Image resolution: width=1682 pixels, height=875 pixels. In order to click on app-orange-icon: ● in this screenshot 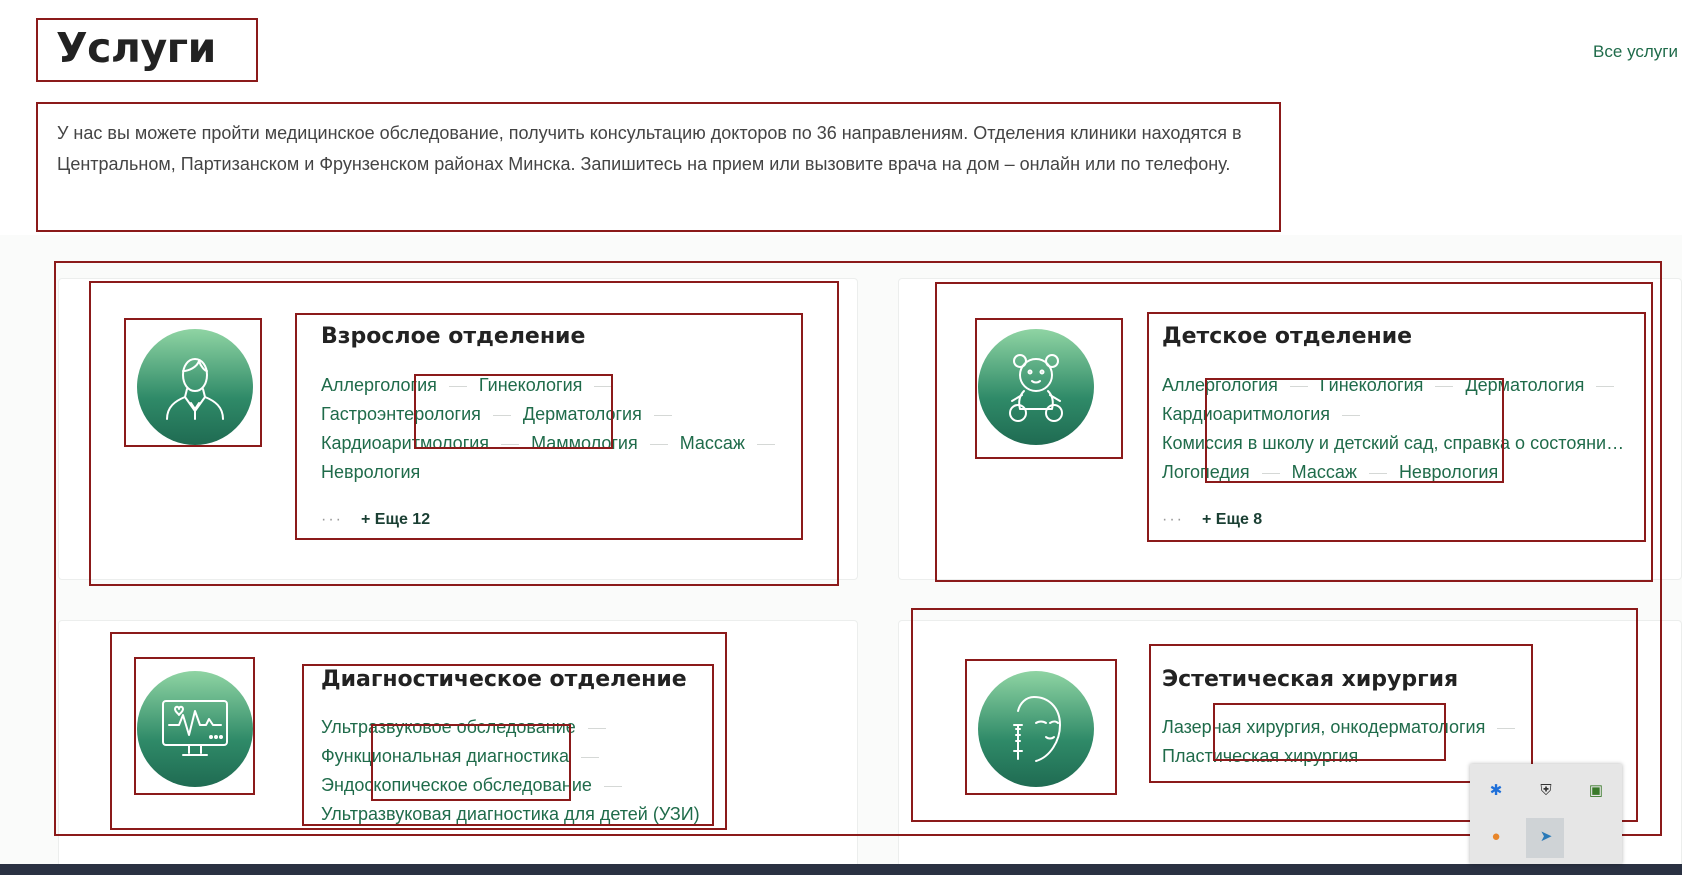, I will do `click(1496, 837)`.